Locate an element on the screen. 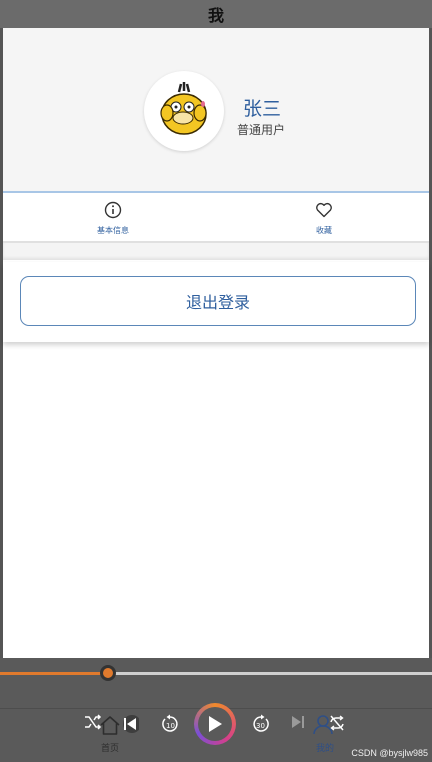  heart-icon is located at coordinates (324, 210).